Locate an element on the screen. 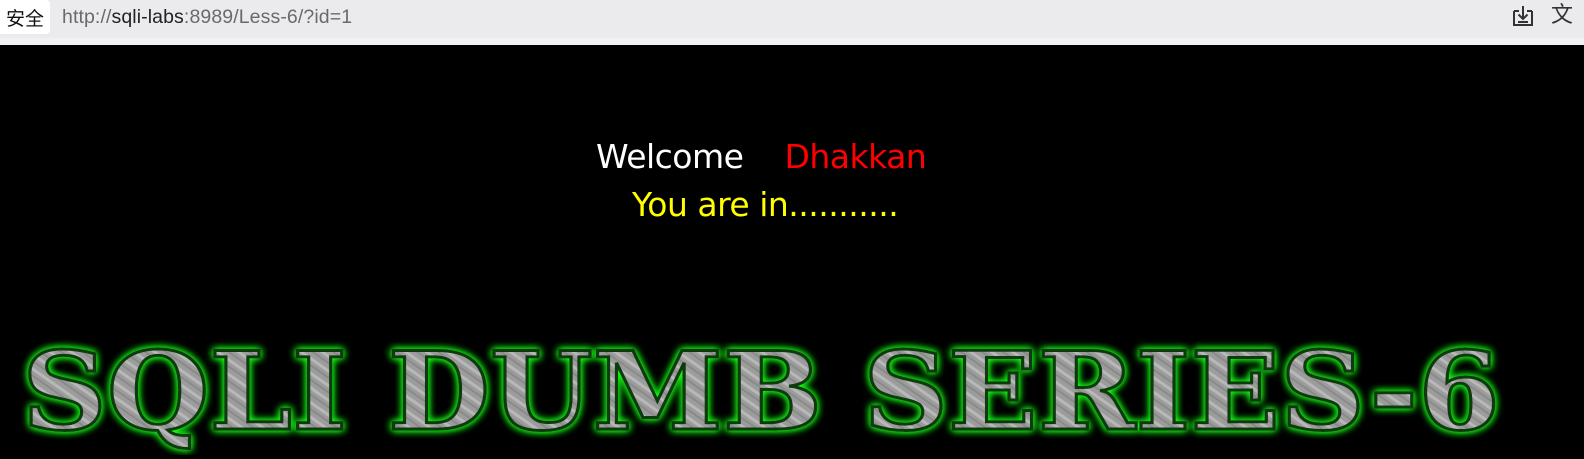  address-bar: http://sqli-labs:8989/Less-6/?id=1 is located at coordinates (207, 17).